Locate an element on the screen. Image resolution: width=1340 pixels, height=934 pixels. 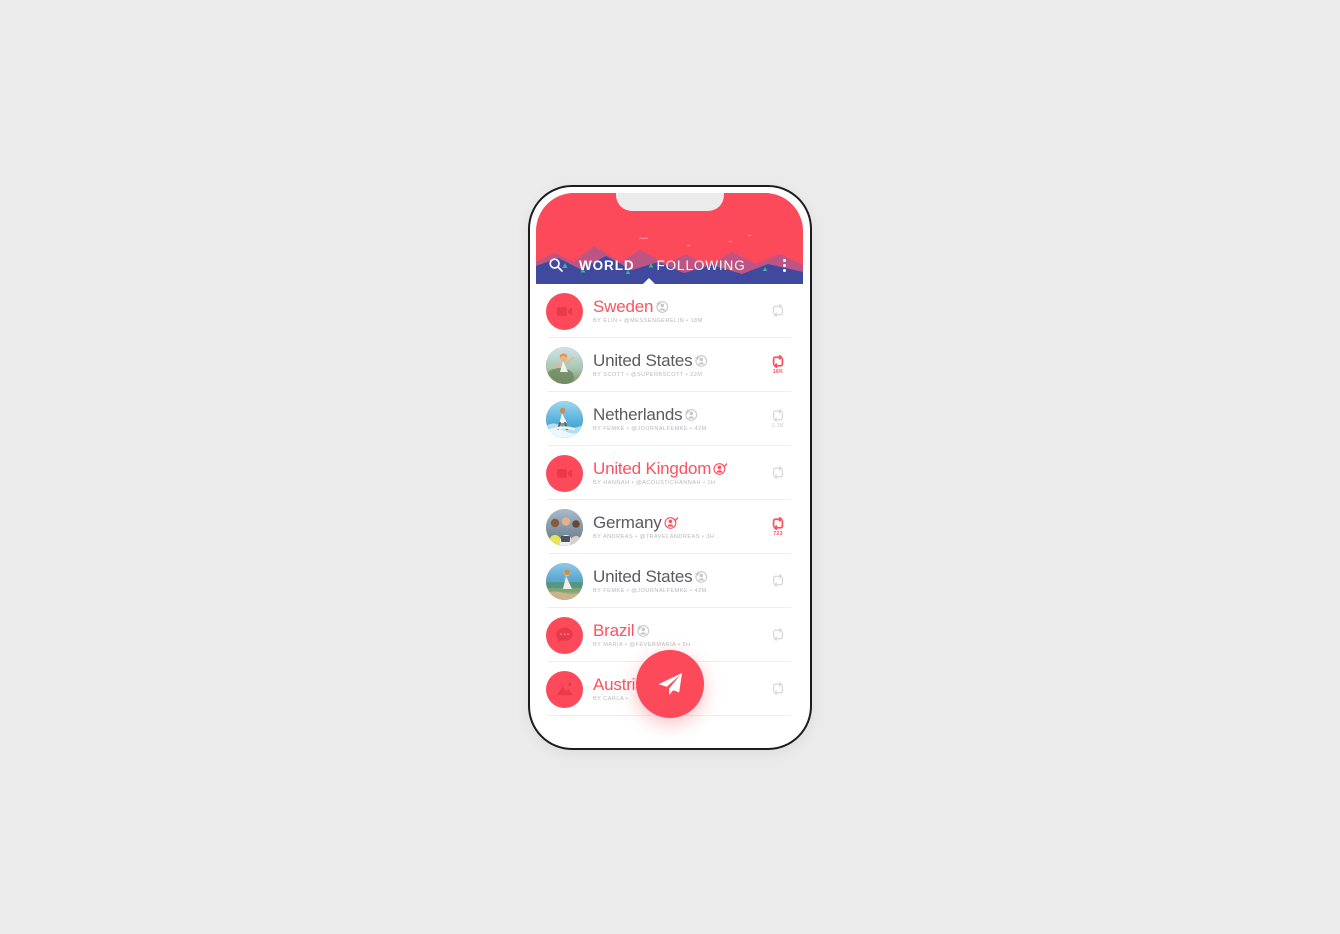
retweet-action: 2.2K is located at coordinates (778, 419).